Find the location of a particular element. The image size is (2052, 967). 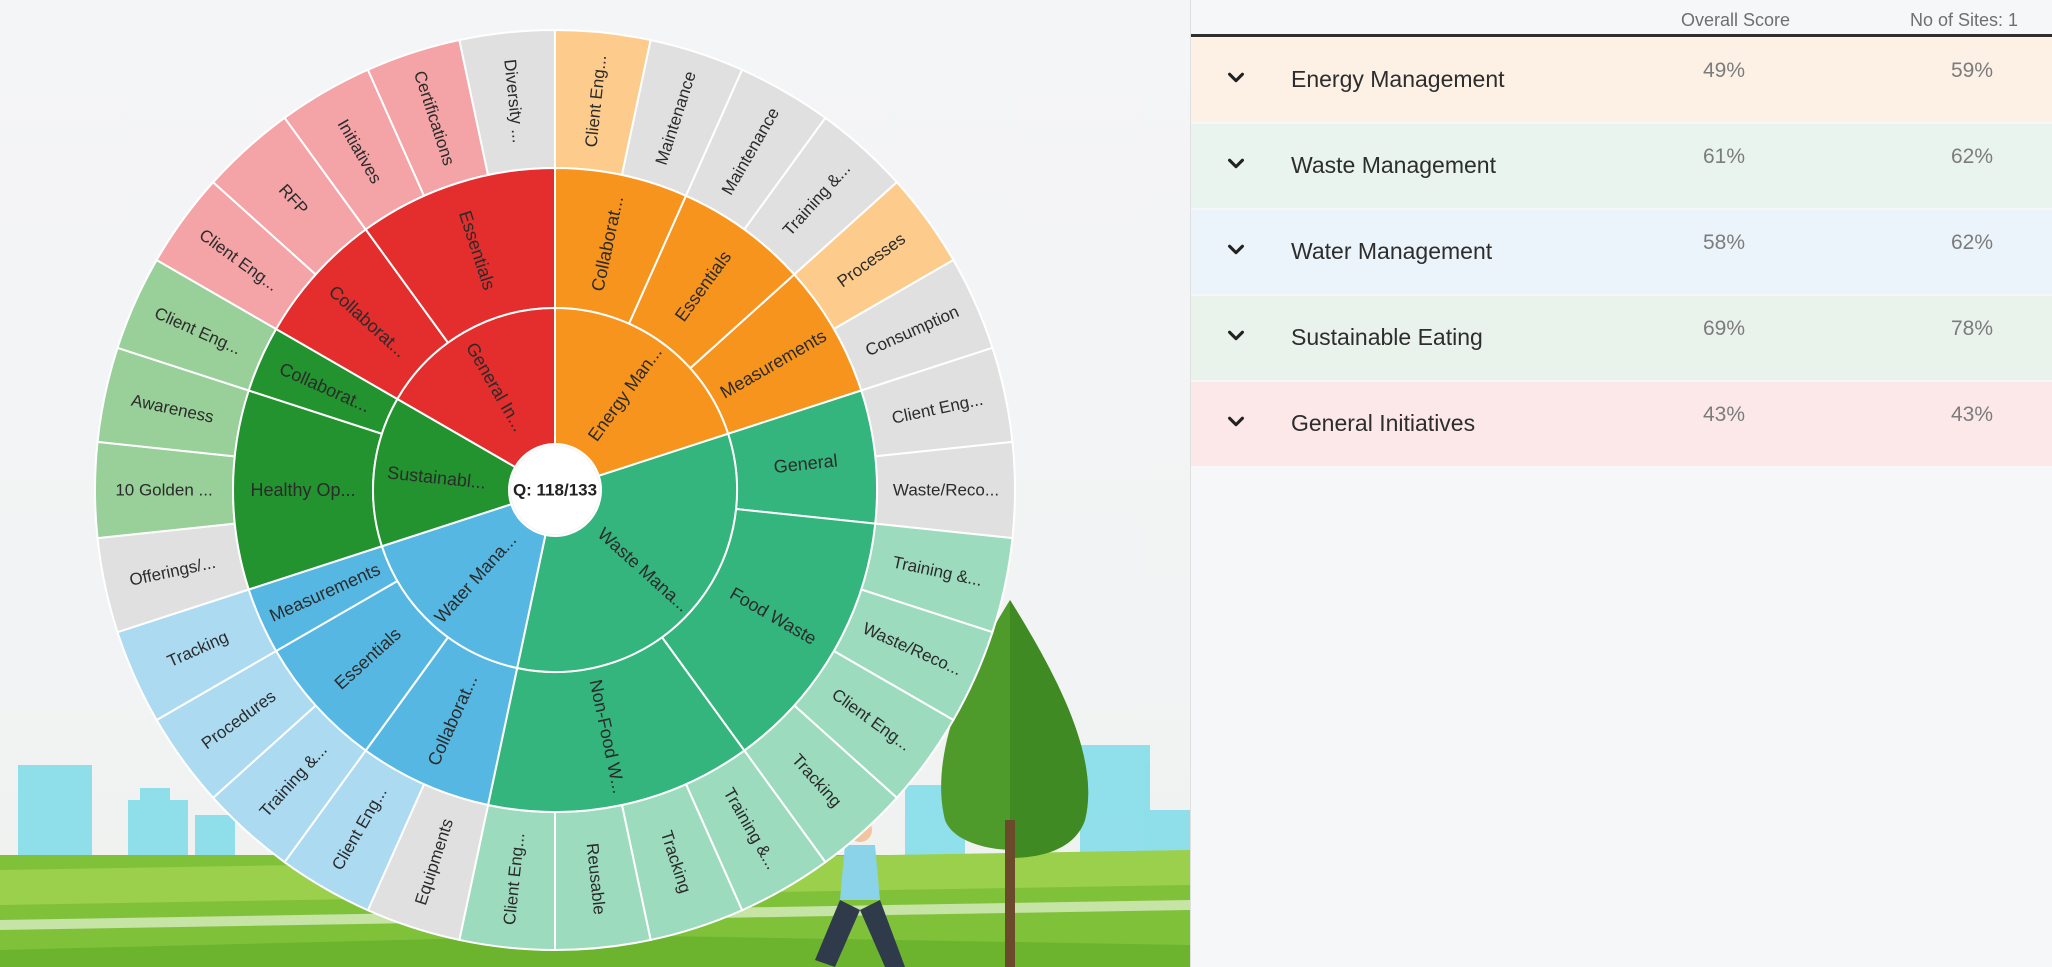

overall-score-value: 61% is located at coordinates (1724, 156).